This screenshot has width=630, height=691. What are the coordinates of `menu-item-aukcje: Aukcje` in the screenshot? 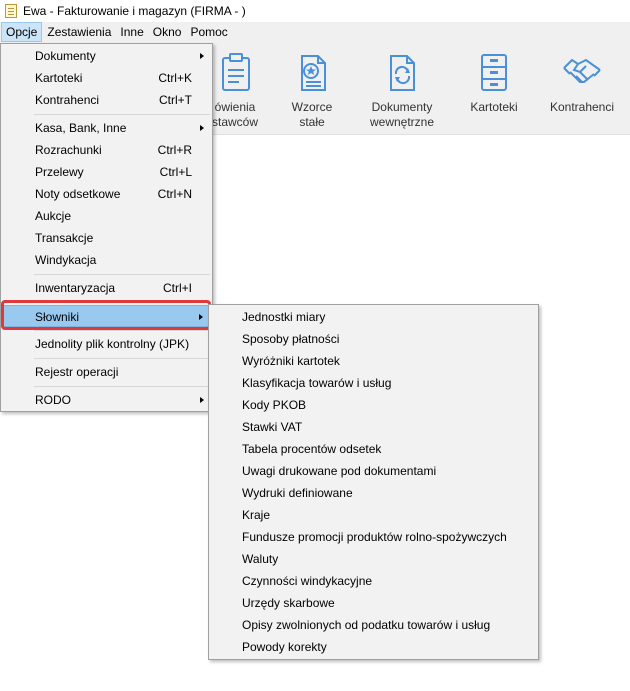 It's located at (106, 216).